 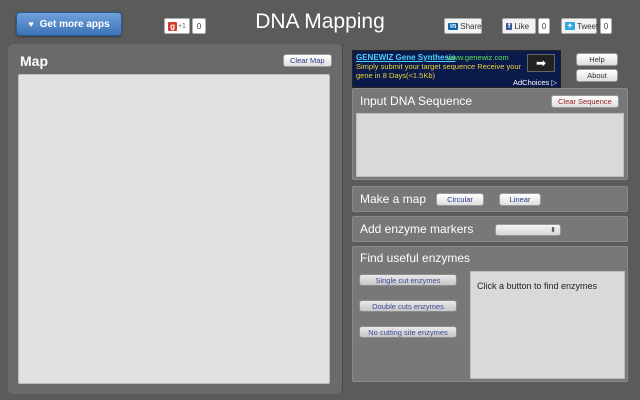 I want to click on ad-arrow-icon: ➡, so click(x=541, y=63).